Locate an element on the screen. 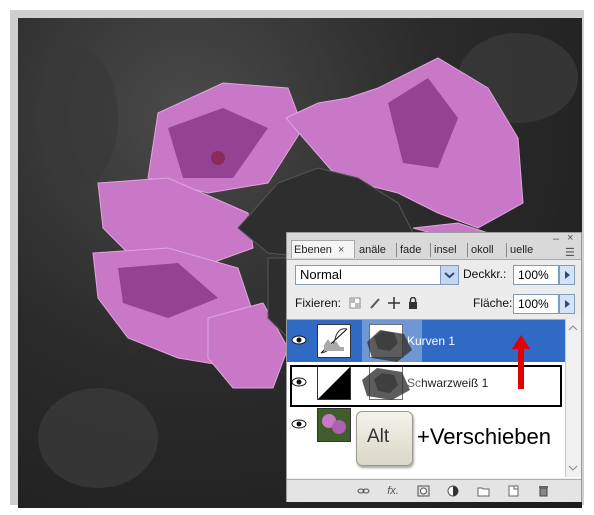 The height and width of the screenshot is (515, 594). tab-label: fade is located at coordinates (411, 250).